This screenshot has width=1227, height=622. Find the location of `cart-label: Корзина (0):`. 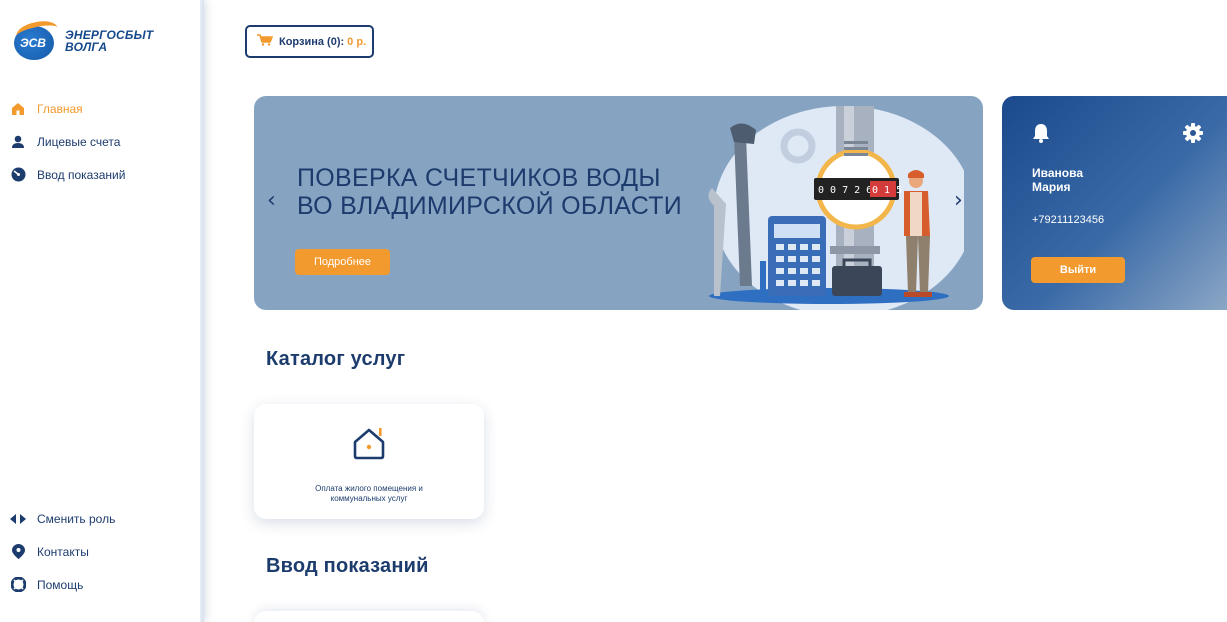

cart-label: Корзина (0): is located at coordinates (312, 41).